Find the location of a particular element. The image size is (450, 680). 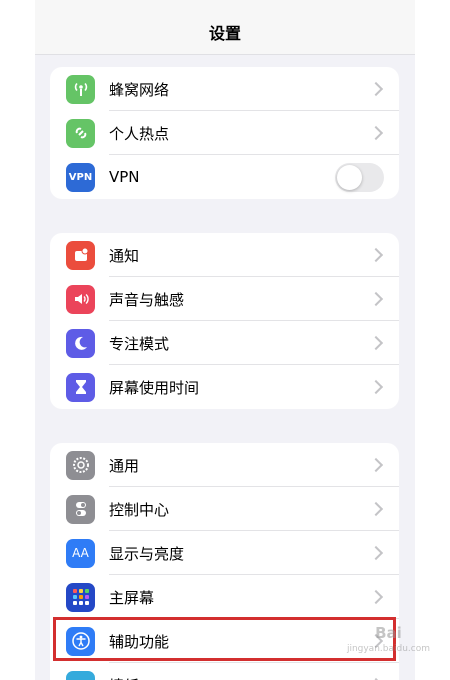

settings-row-wallpaper: 墙纸 is located at coordinates (224, 671).